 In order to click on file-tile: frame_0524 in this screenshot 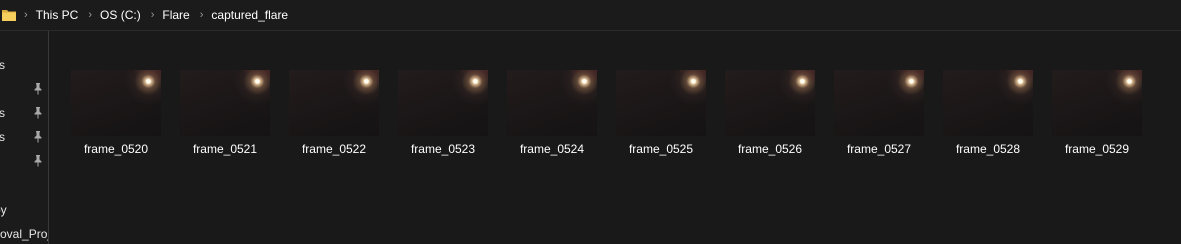, I will do `click(552, 115)`.